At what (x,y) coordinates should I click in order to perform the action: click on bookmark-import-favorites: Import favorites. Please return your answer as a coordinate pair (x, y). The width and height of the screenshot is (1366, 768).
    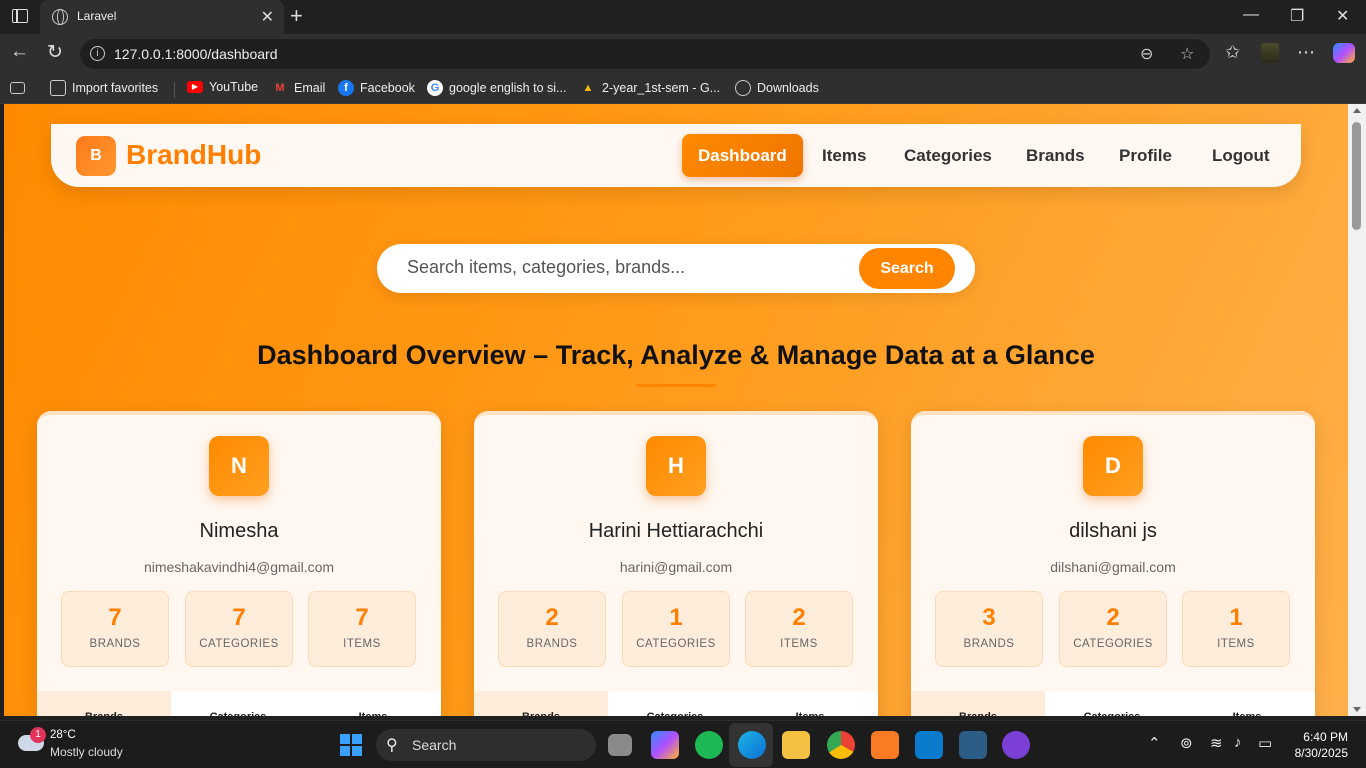
    Looking at the image, I should click on (104, 88).